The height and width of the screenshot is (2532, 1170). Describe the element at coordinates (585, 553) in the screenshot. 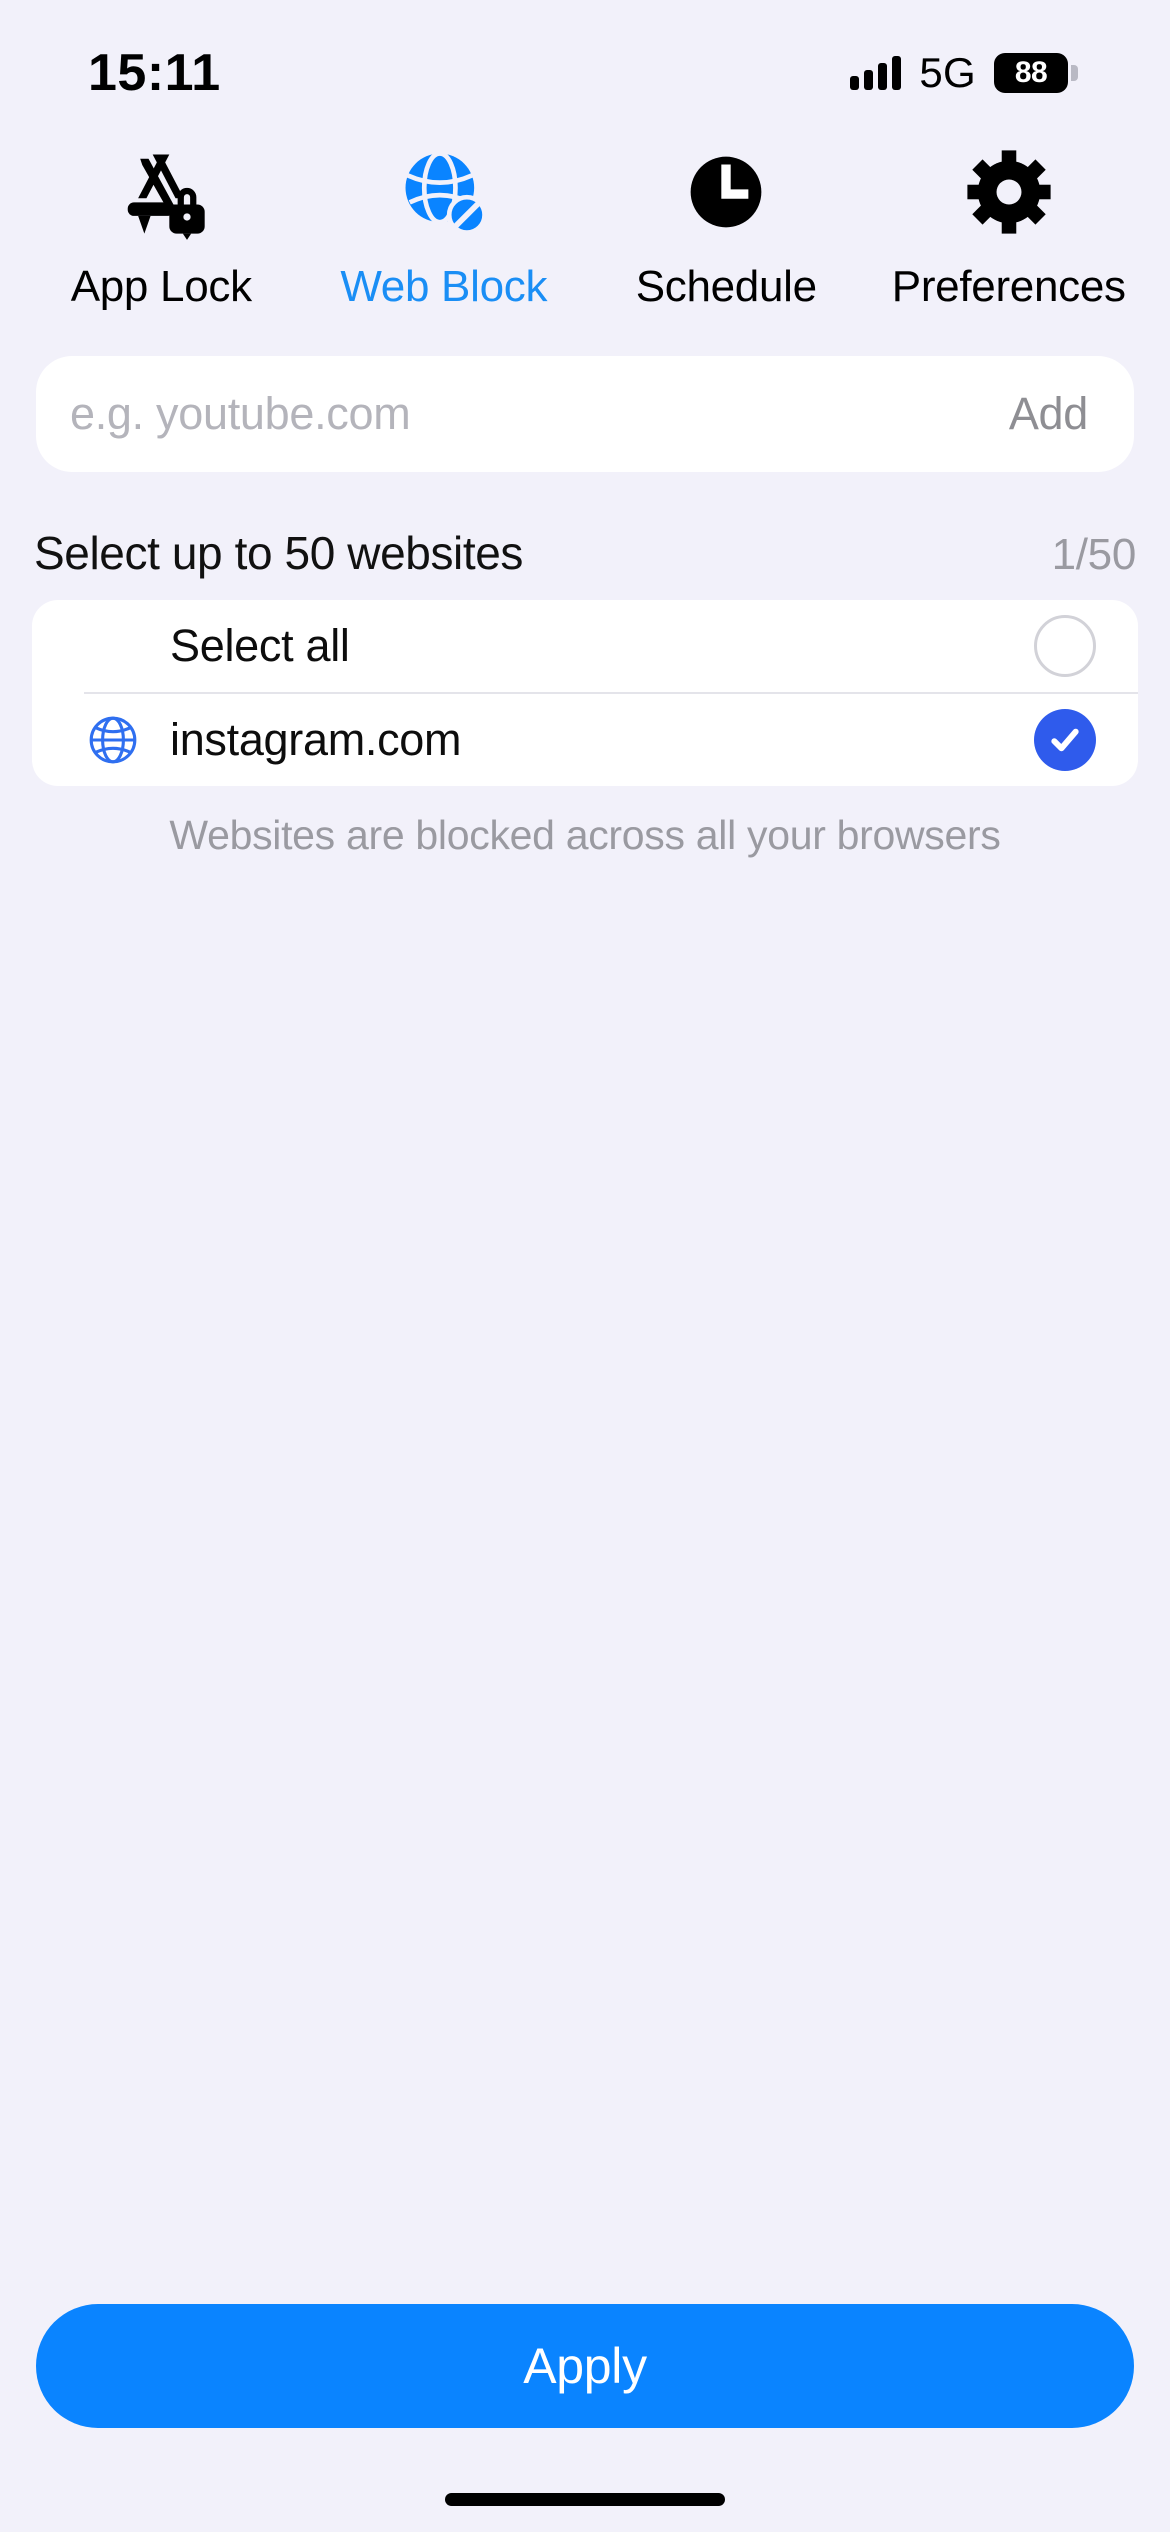

I see `section-header: Select up to 50 websites 1/50` at that location.